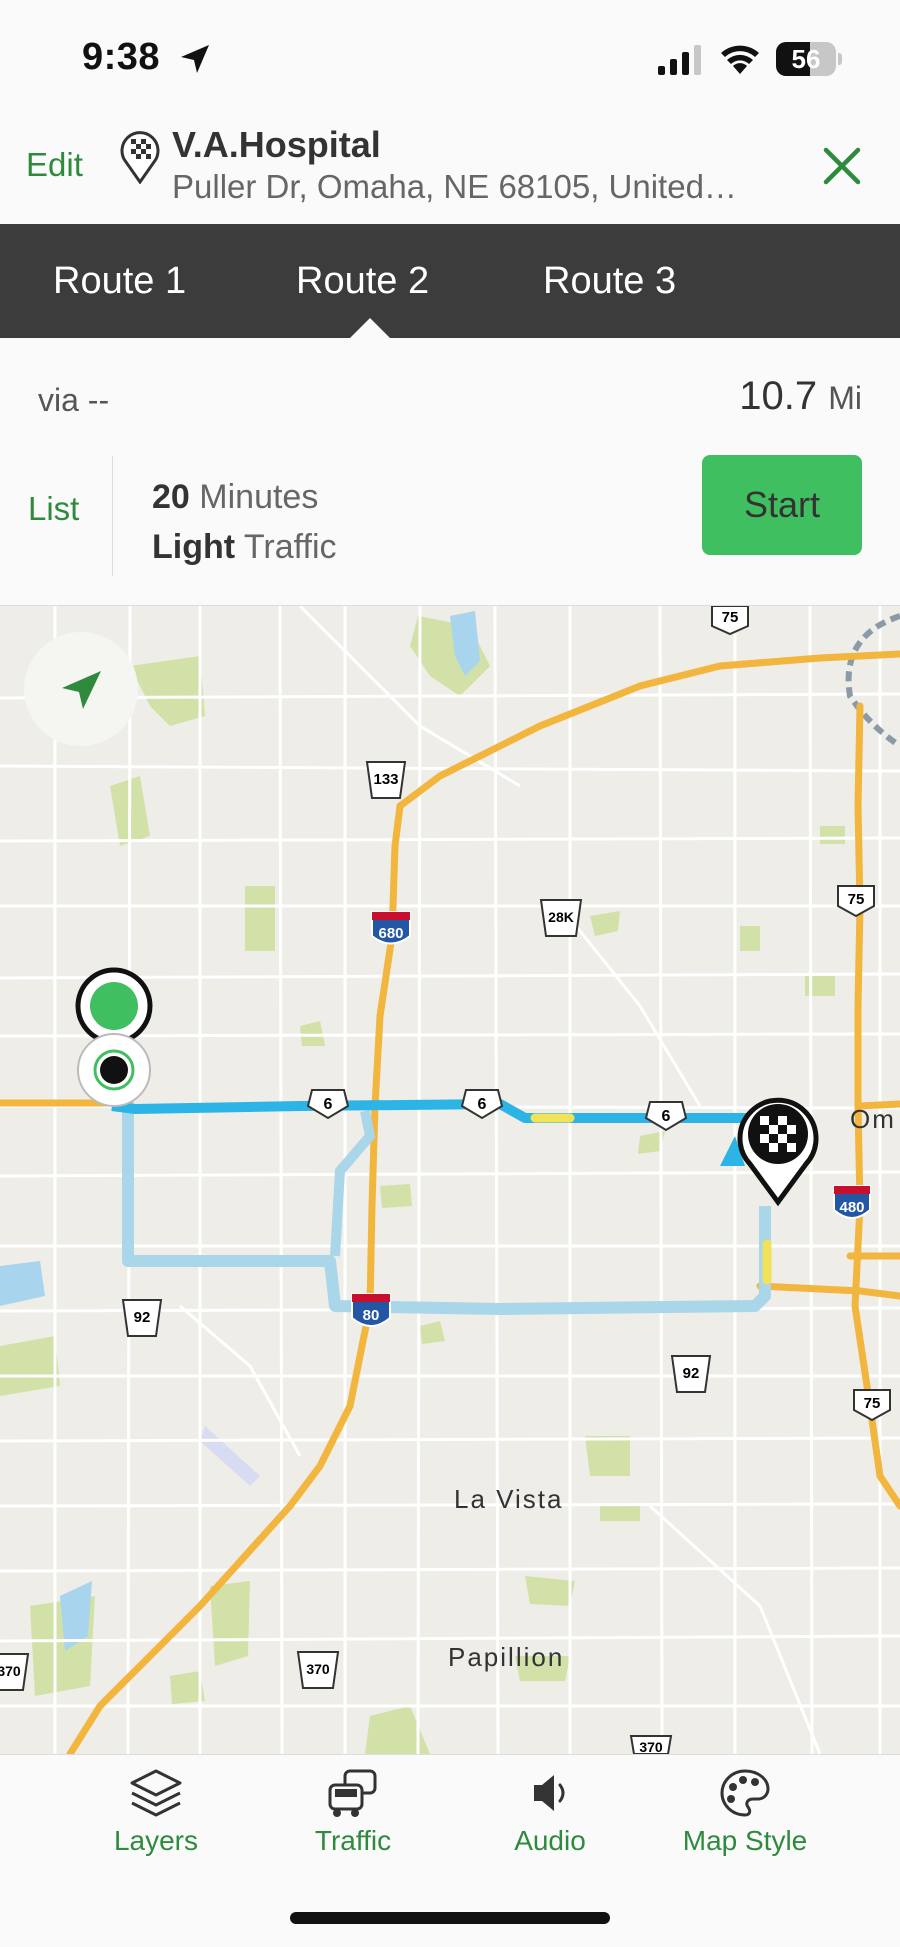  Describe the element at coordinates (235, 497) in the screenshot. I see `route-duration: 20 Minutes` at that location.